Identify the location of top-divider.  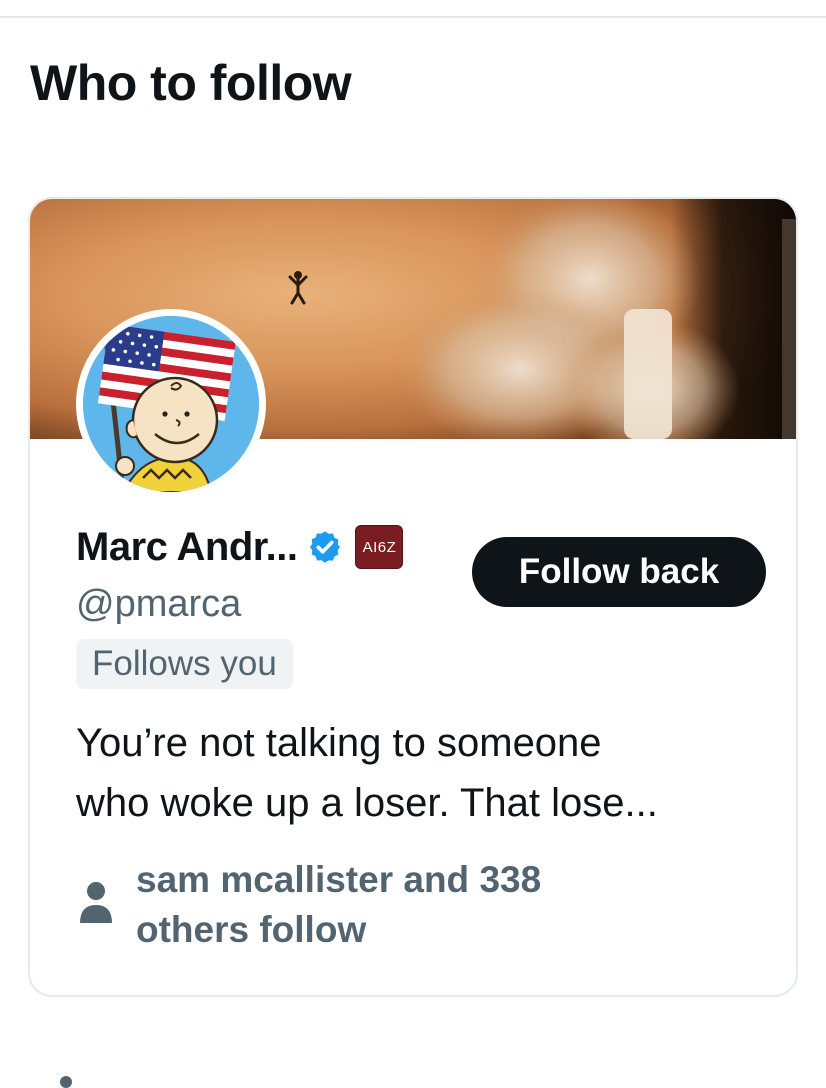
(413, 17).